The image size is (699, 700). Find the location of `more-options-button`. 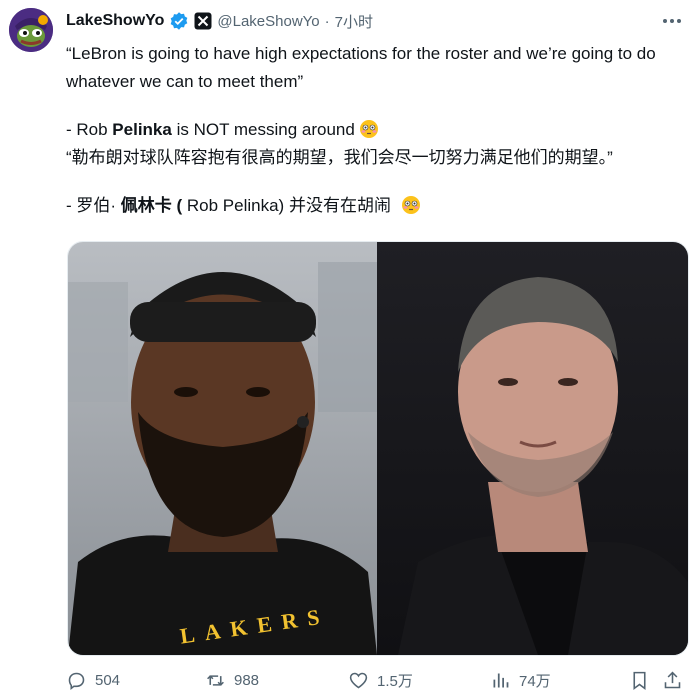

more-options-button is located at coordinates (672, 21).